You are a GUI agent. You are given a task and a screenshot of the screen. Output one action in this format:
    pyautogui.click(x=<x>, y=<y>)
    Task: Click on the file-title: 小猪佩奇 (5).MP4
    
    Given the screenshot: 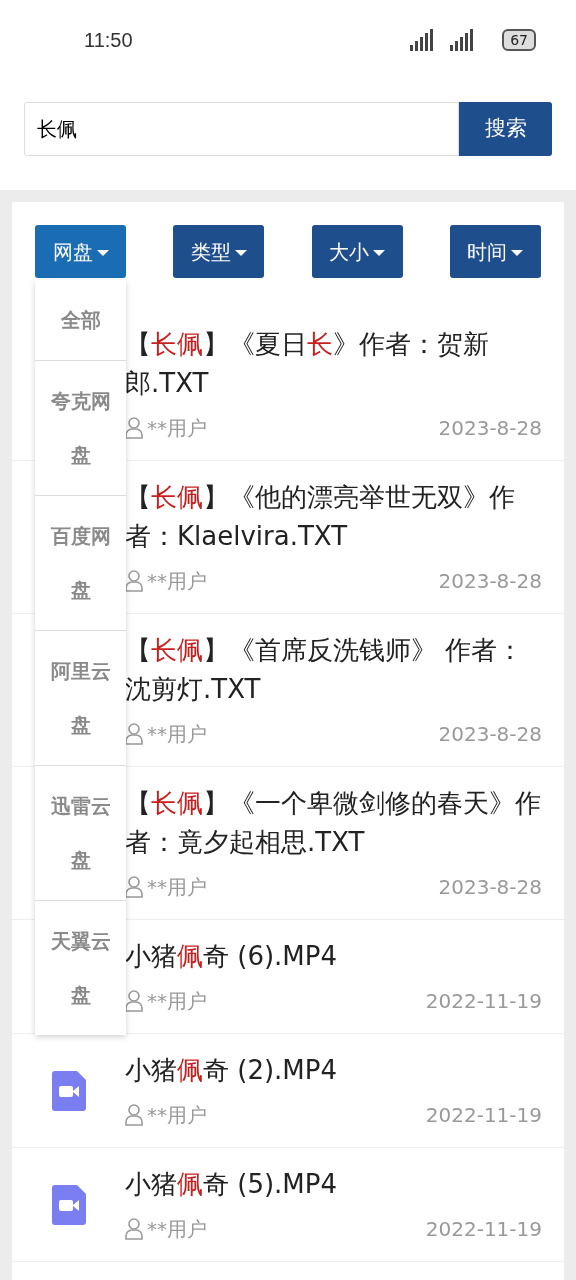 What is the action you would take?
    pyautogui.click(x=333, y=1184)
    